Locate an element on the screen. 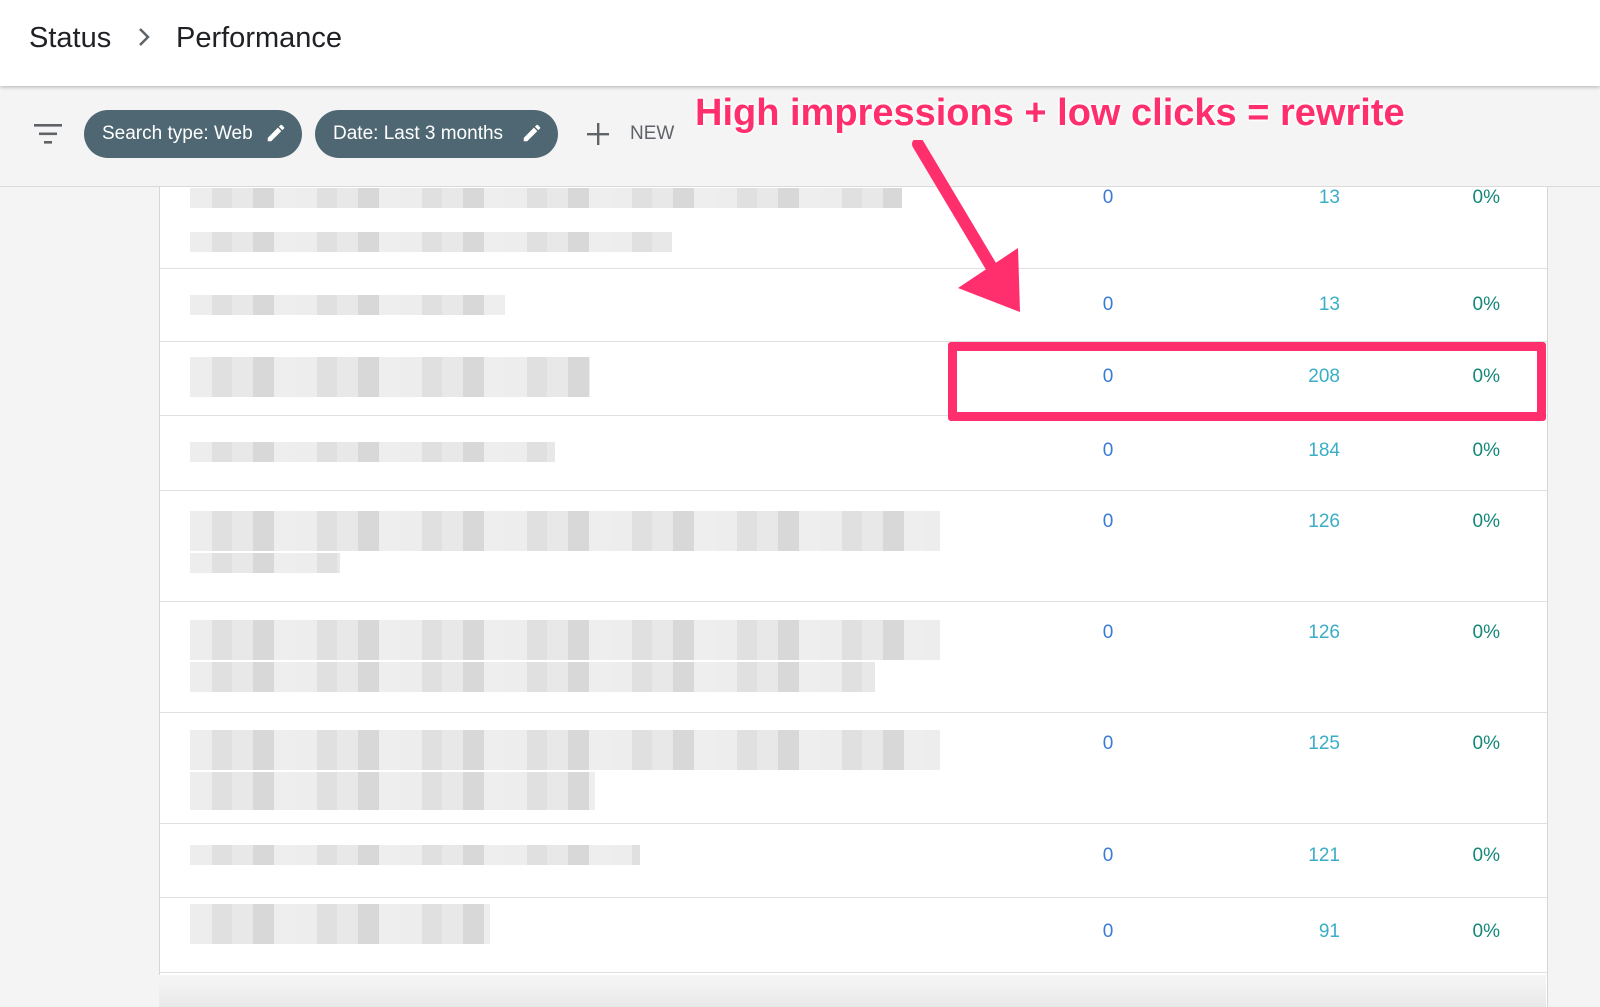 This screenshot has width=1600, height=1007. filter-icon is located at coordinates (48, 134).